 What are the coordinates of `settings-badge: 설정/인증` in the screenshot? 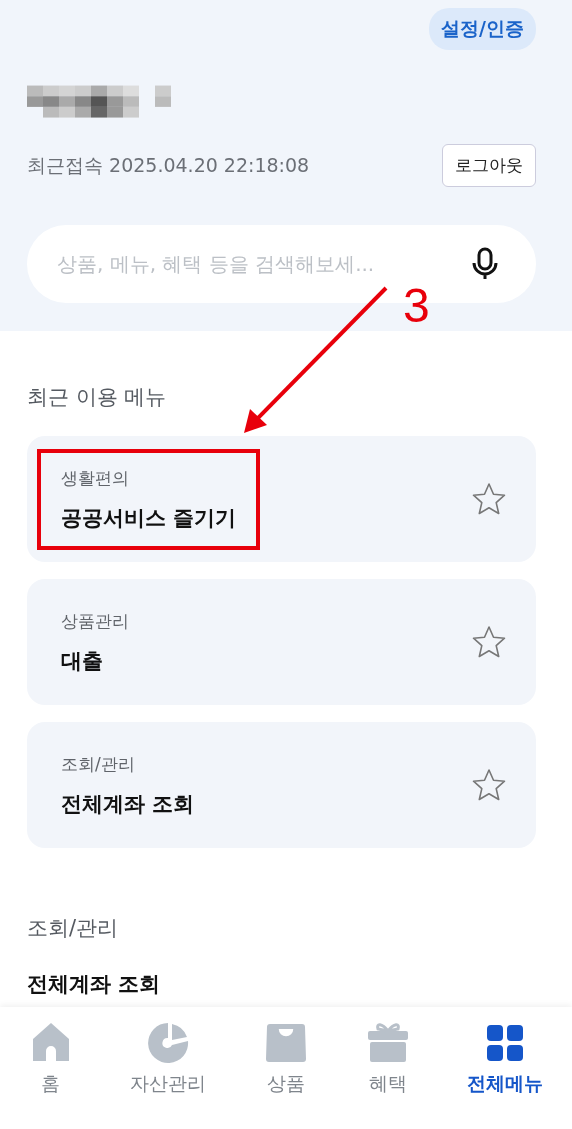 It's located at (482, 29).